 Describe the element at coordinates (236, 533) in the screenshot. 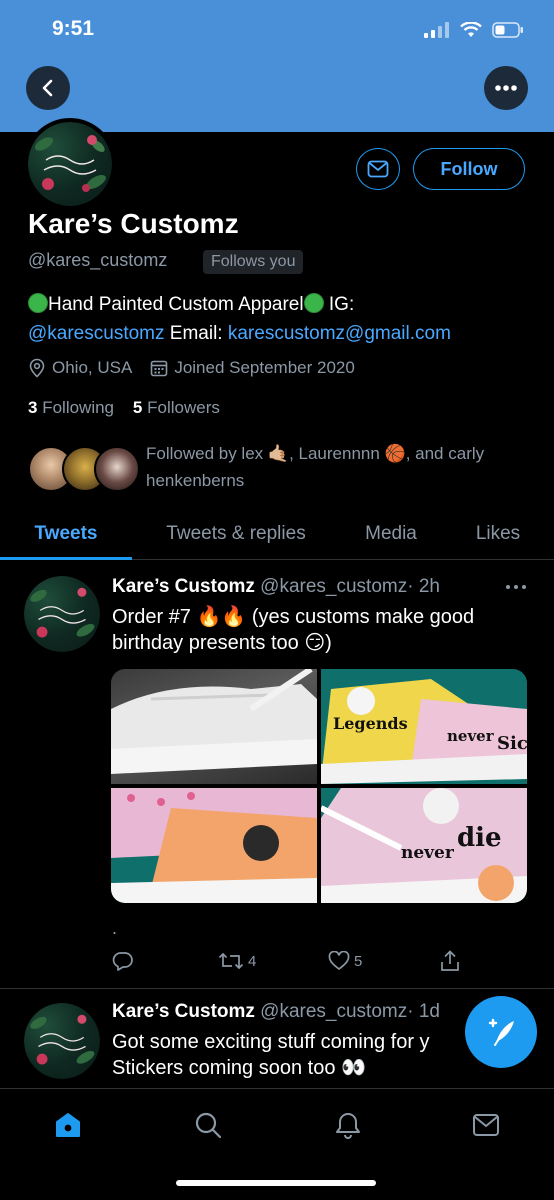

I see `tab-tweets-replies: Tweets & replies` at that location.